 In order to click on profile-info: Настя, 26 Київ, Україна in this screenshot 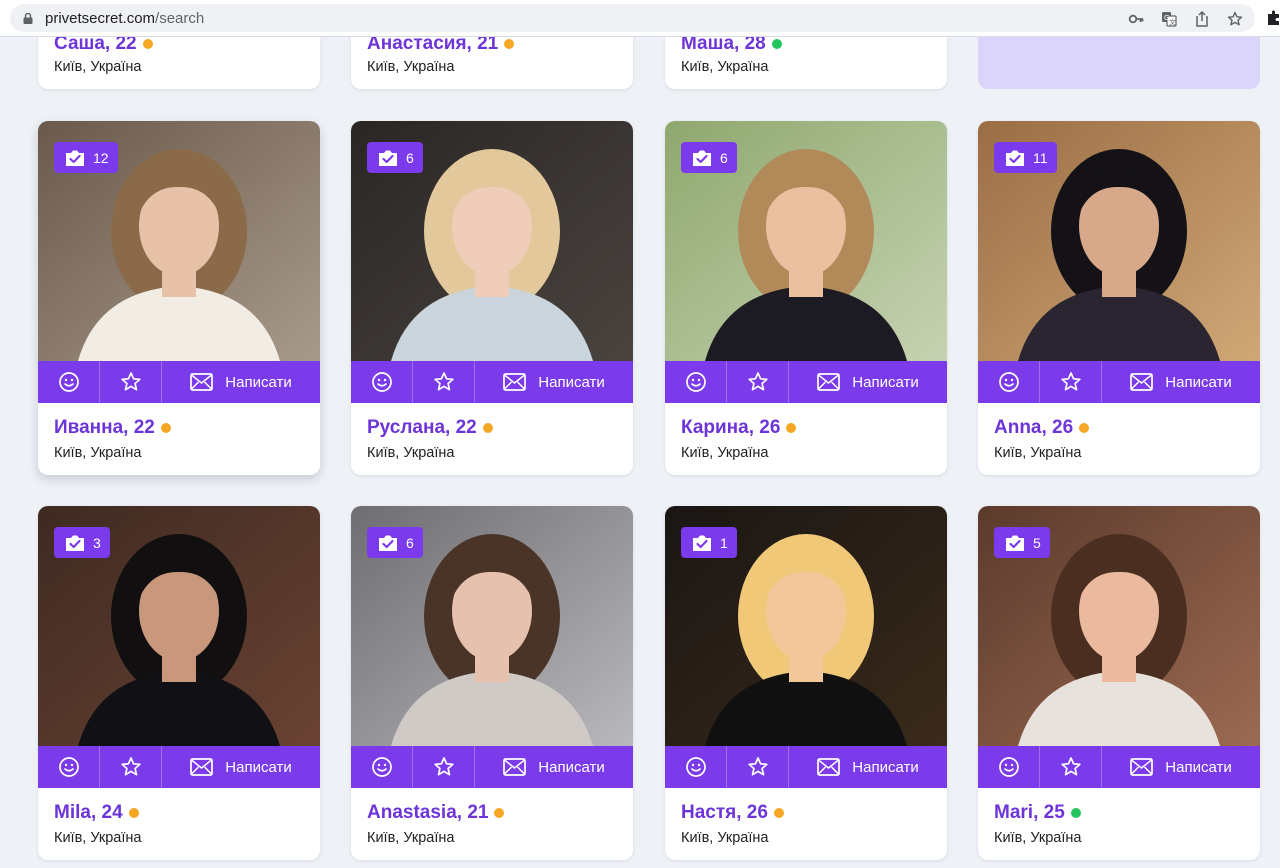, I will do `click(806, 824)`.